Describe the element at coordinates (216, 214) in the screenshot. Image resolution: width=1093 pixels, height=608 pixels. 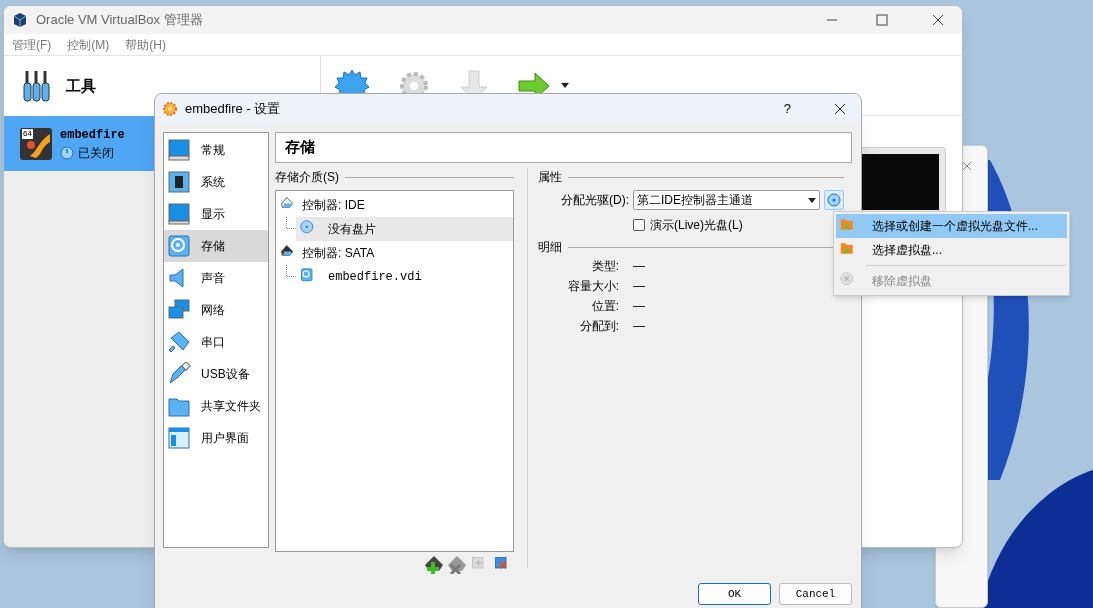
I see `section-item: 显示` at that location.